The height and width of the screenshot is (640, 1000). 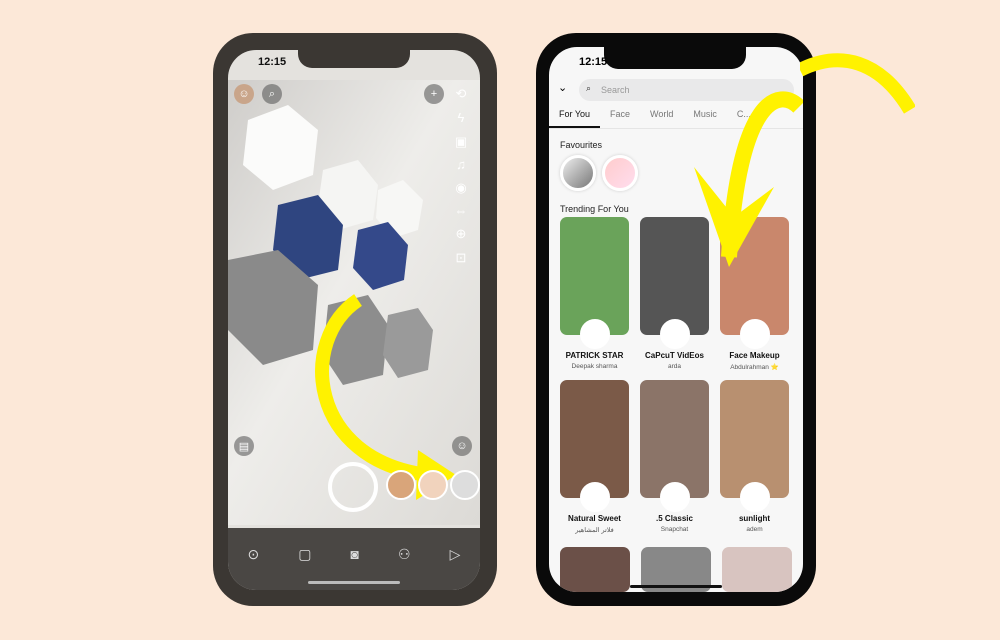 I want to click on friends-icon: ⚇, so click(x=404, y=554).